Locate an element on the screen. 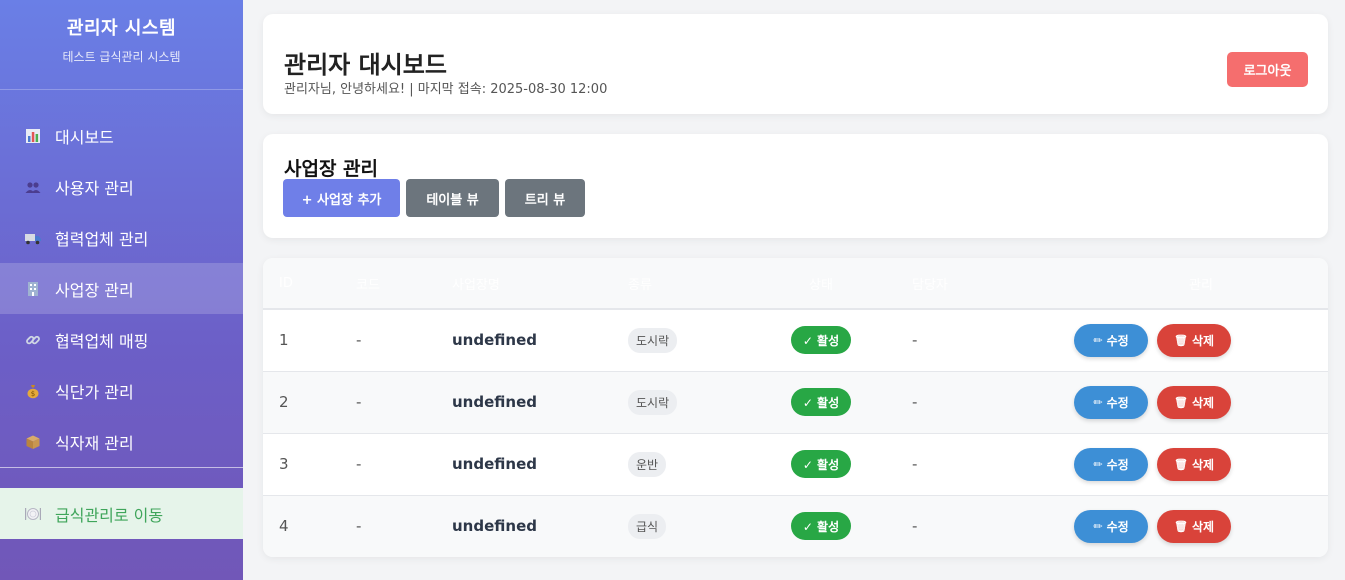 The image size is (1345, 580). table-row: 1 - undefined 도시락 ✓ 활성 - ✏ 수정 🗑 삭제 is located at coordinates (795, 340).